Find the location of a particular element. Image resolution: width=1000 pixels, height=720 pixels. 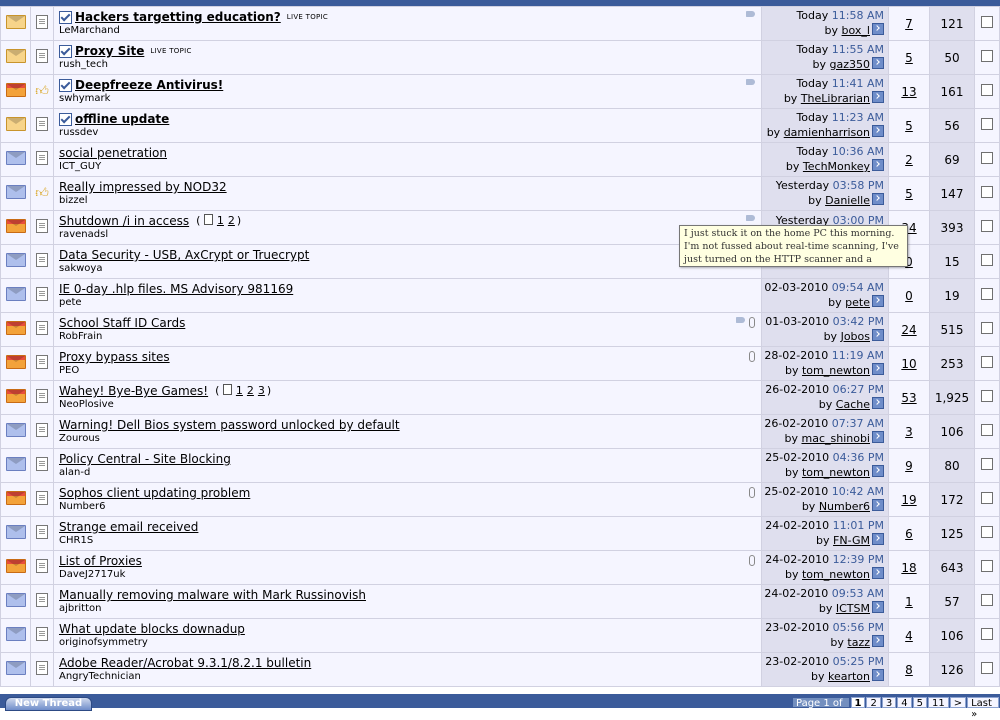

last-poster-link: gaz350 is located at coordinates (850, 64).